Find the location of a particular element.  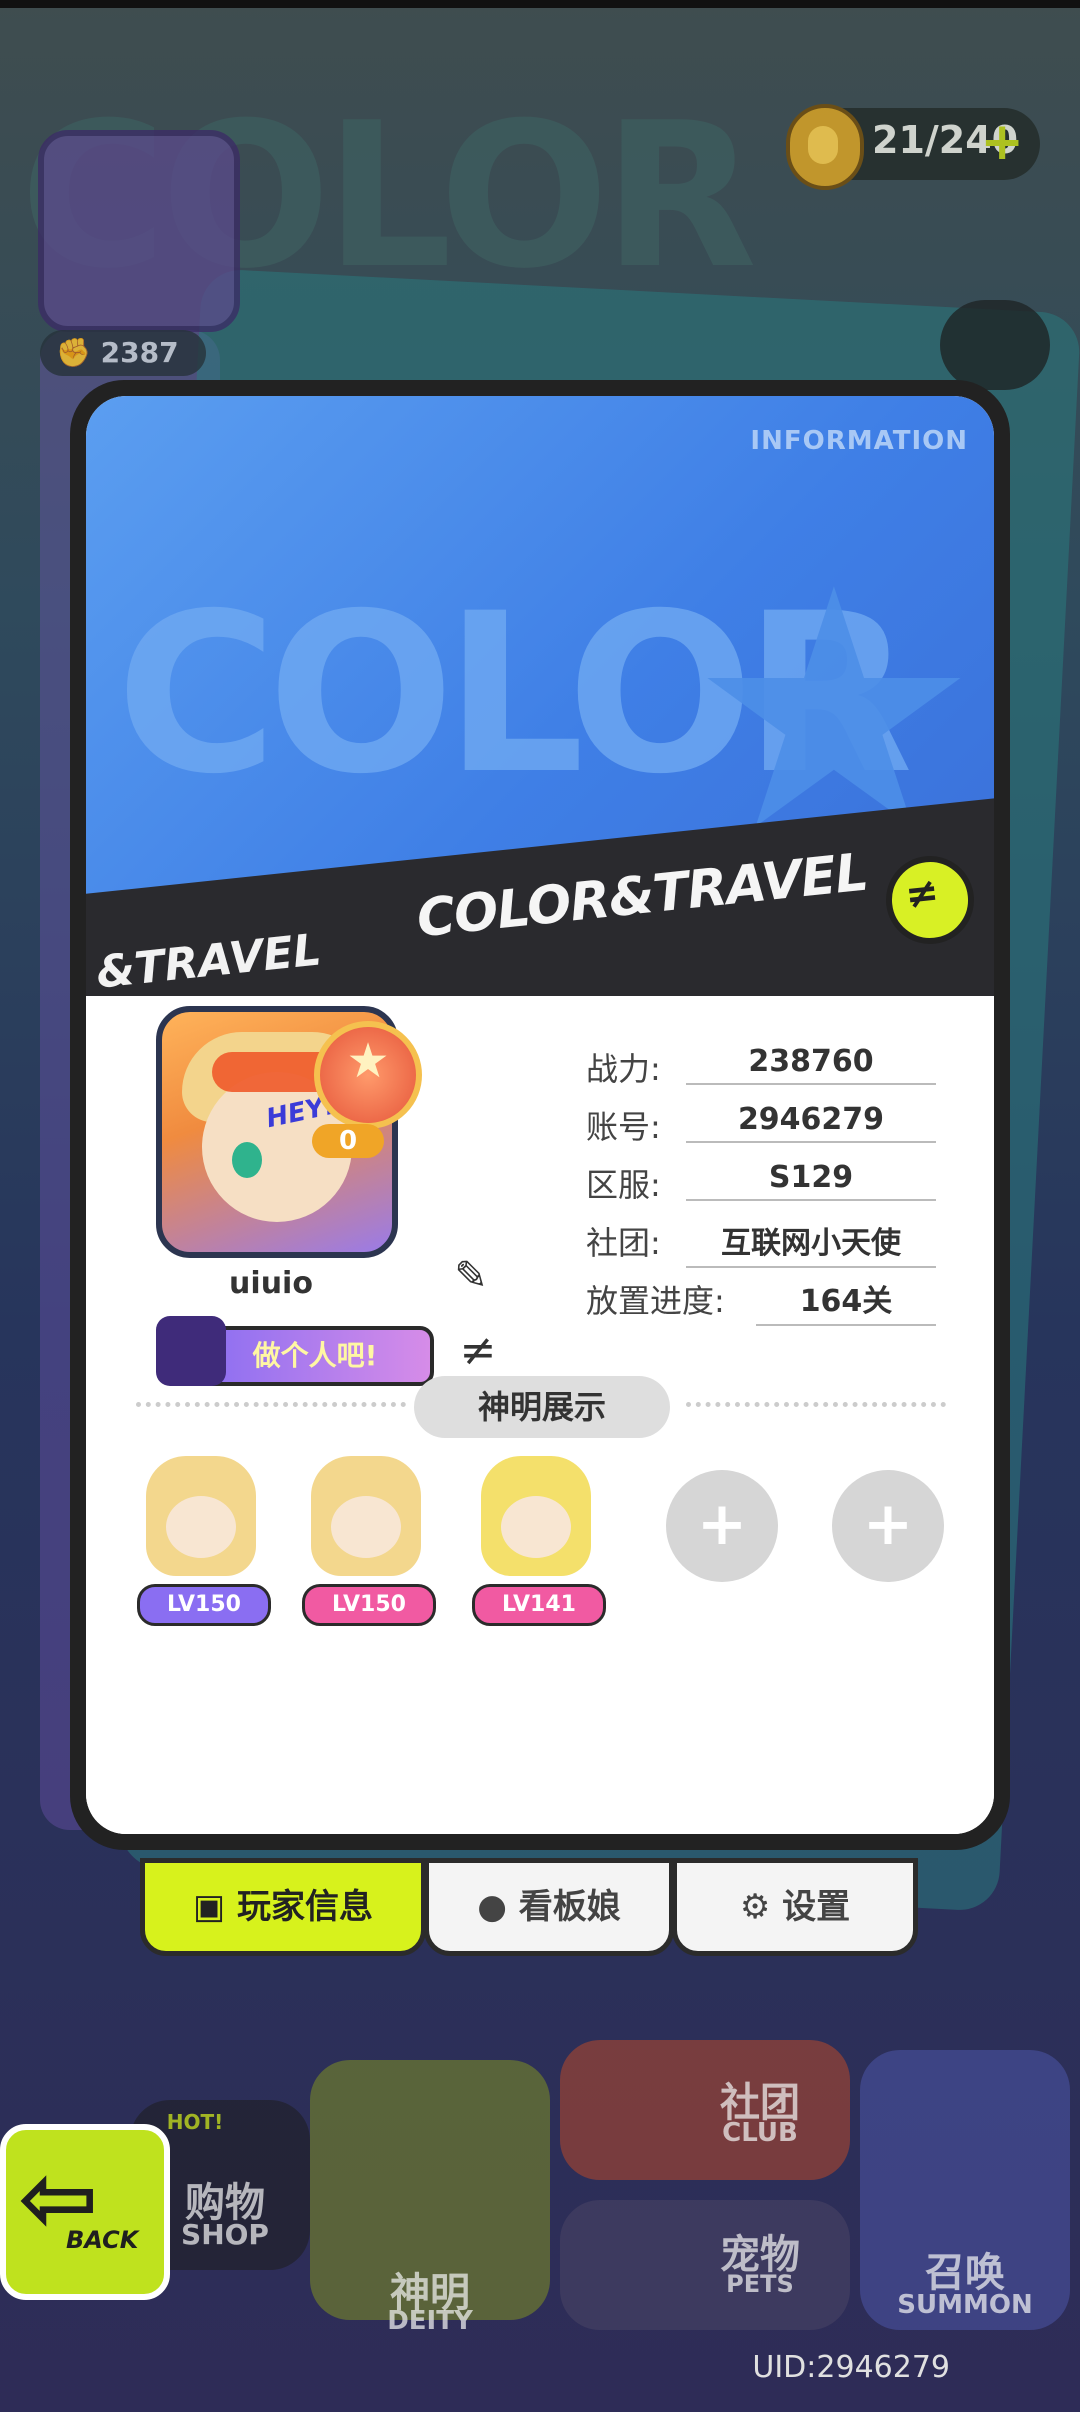

shop-hot-badge: HOT! is located at coordinates (195, 2122).